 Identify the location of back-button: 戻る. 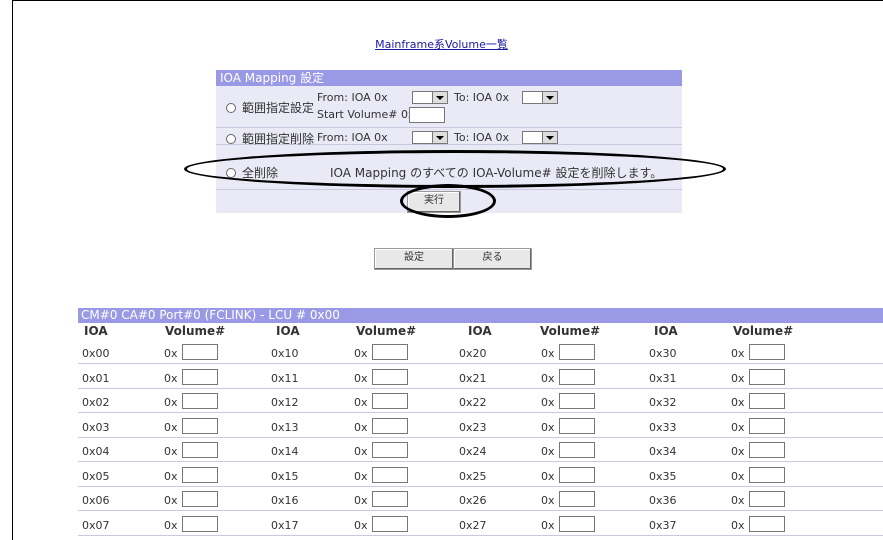
(492, 259).